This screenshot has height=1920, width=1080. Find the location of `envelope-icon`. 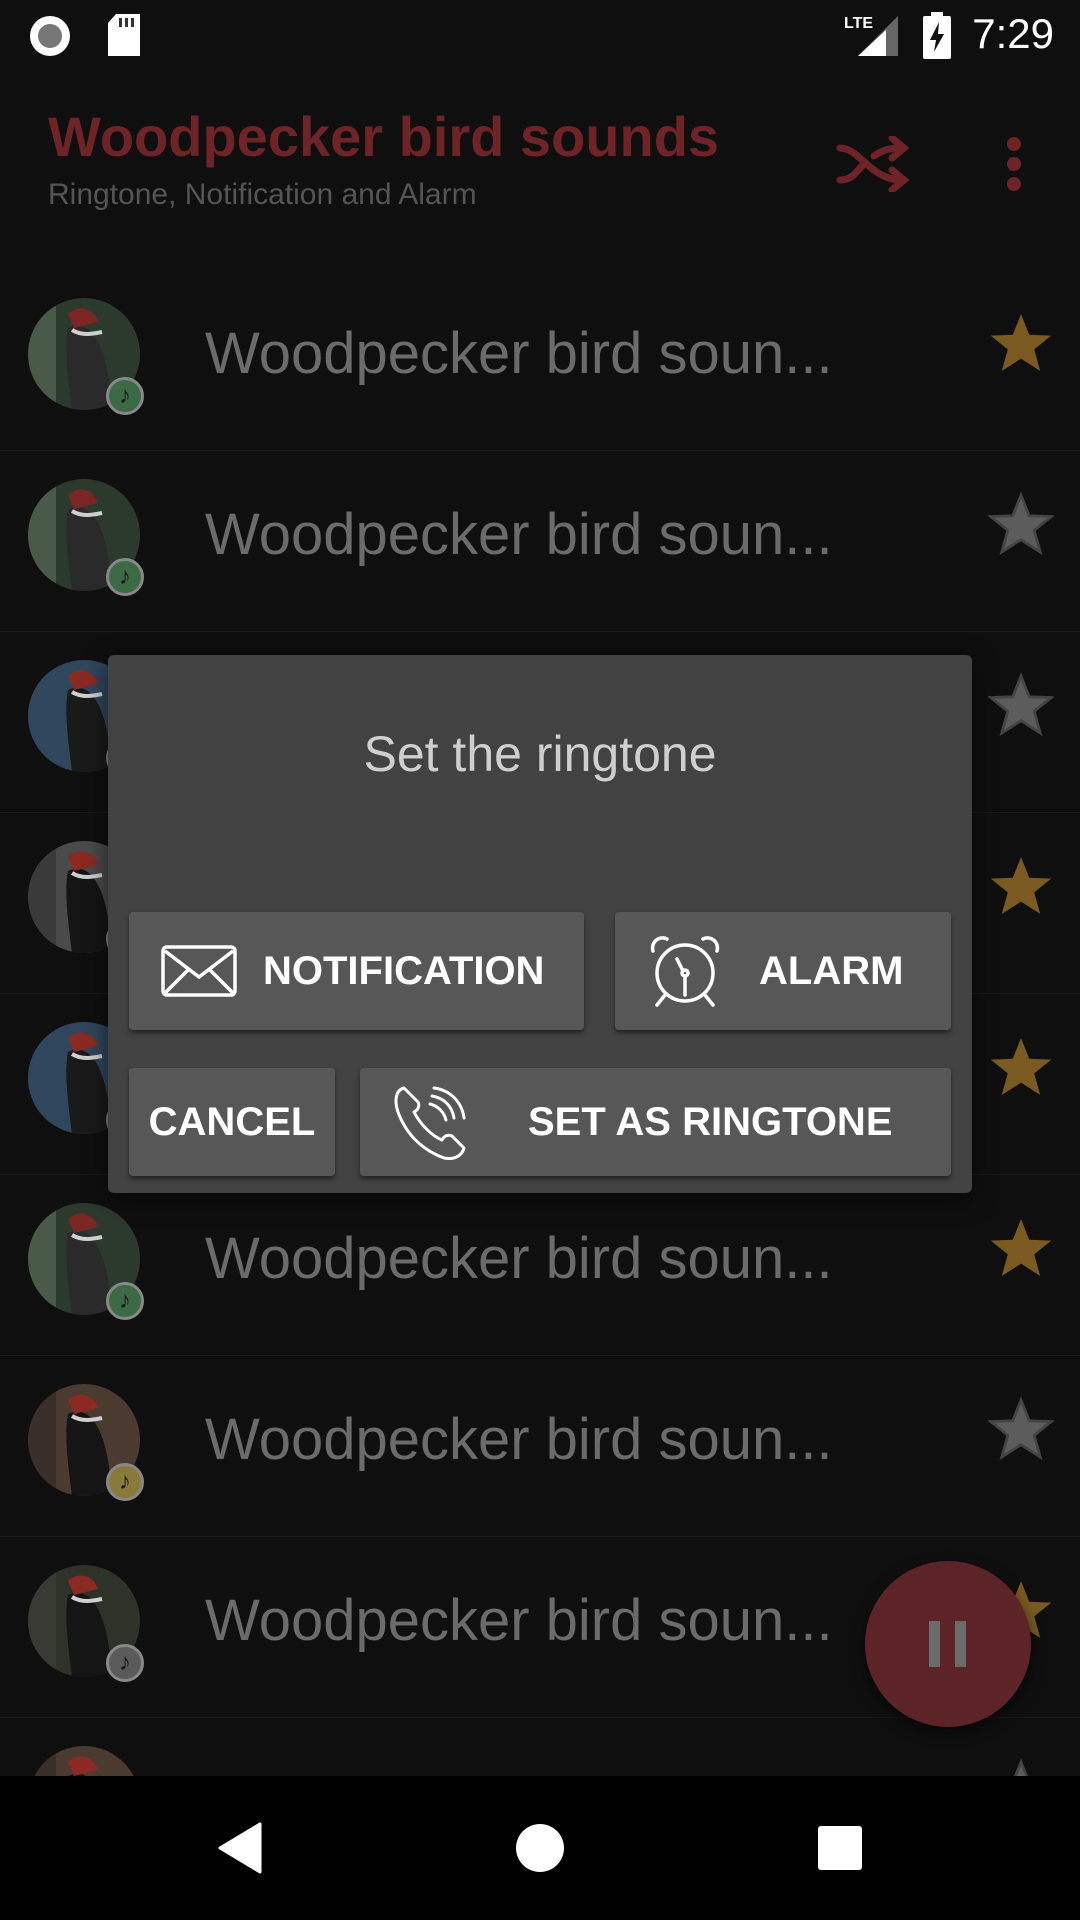

envelope-icon is located at coordinates (199, 971).